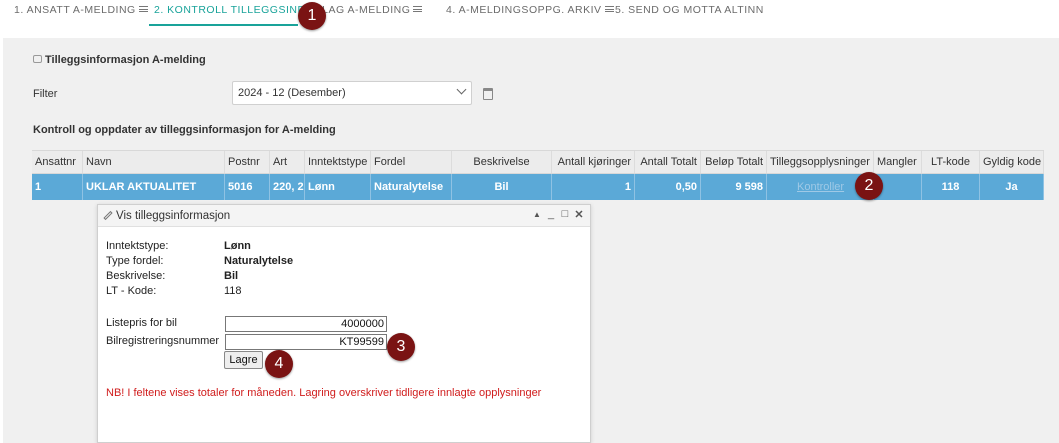  What do you see at coordinates (163, 341) in the screenshot?
I see `bilregistreringsnummer-label: Bilregistreringsnummer` at bounding box center [163, 341].